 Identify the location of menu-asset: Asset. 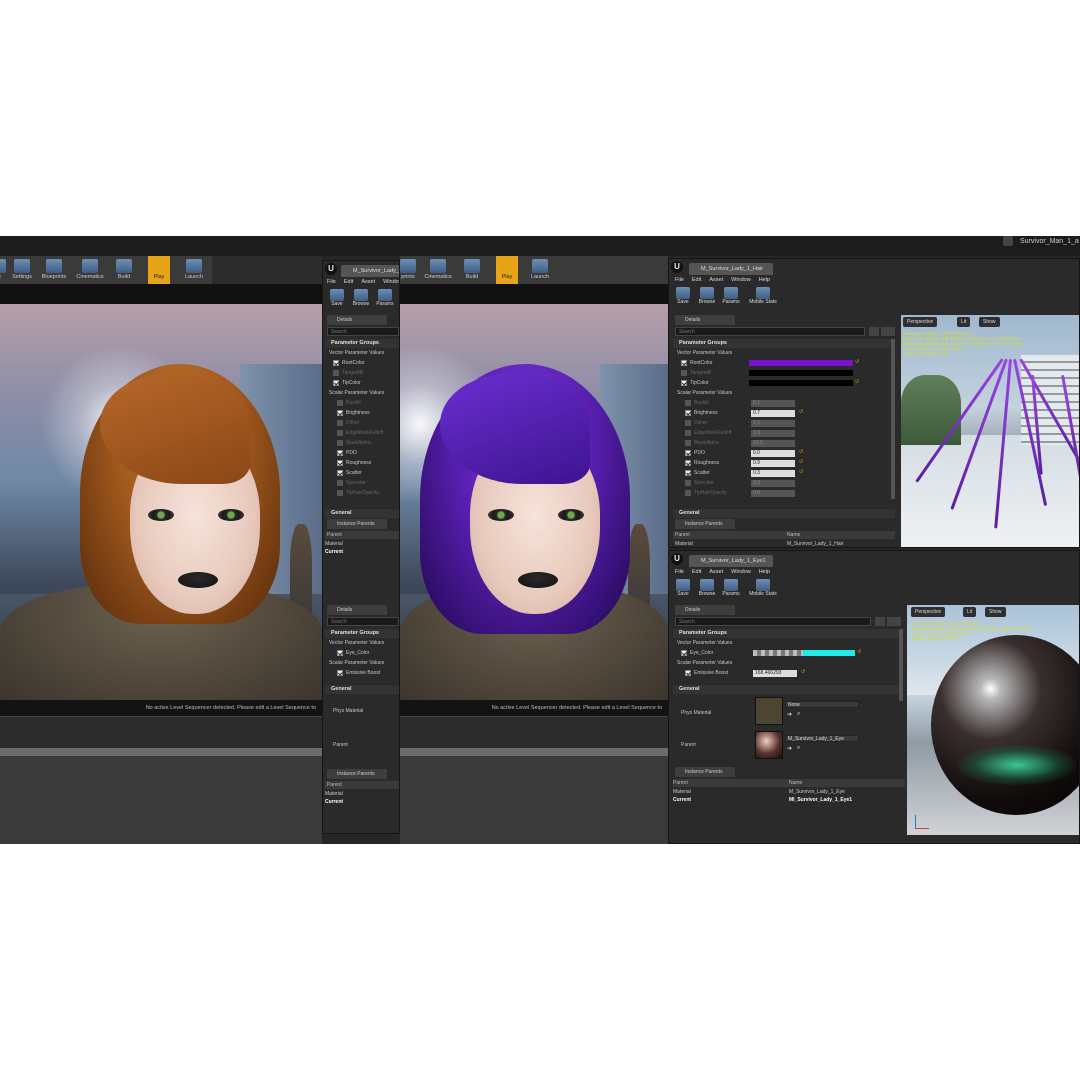
(716, 572).